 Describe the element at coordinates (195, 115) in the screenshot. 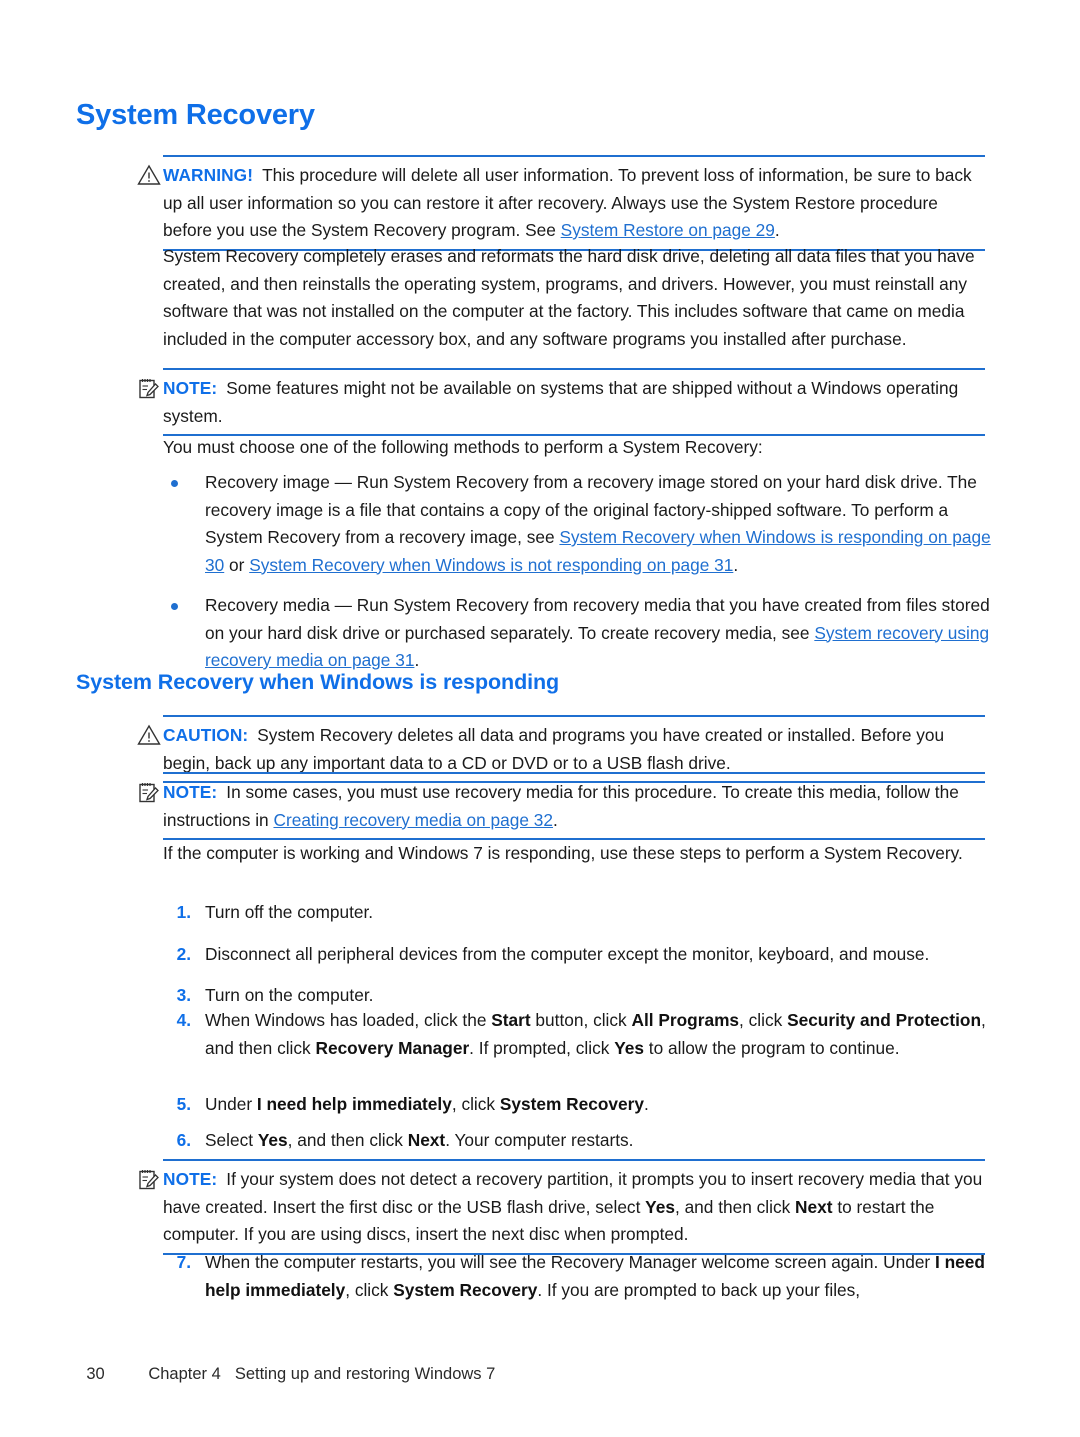

I see `page-title: System Recovery` at that location.